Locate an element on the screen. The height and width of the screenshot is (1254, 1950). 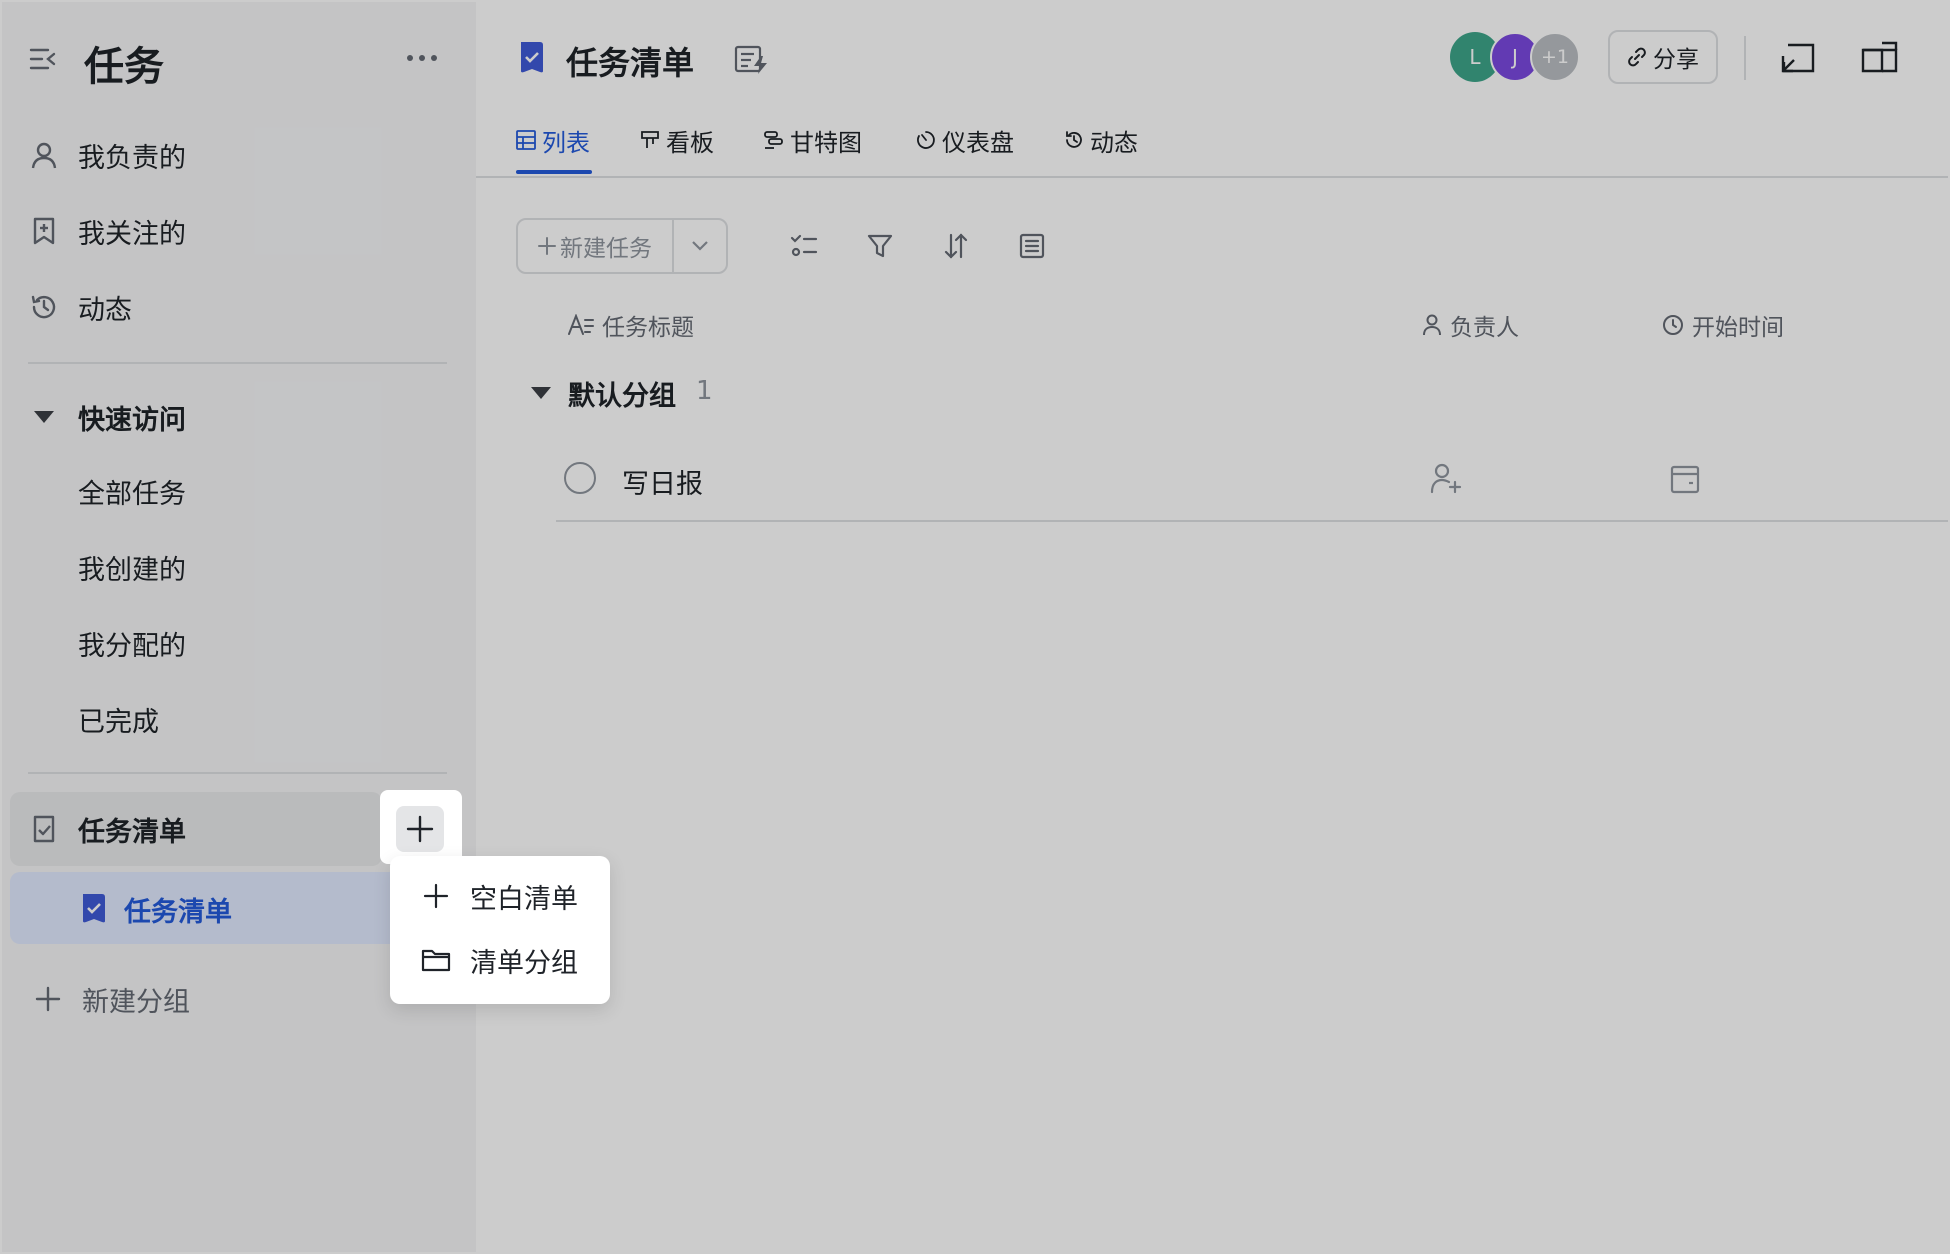
tab-dashboard: 仪表盘 is located at coordinates (965, 140).